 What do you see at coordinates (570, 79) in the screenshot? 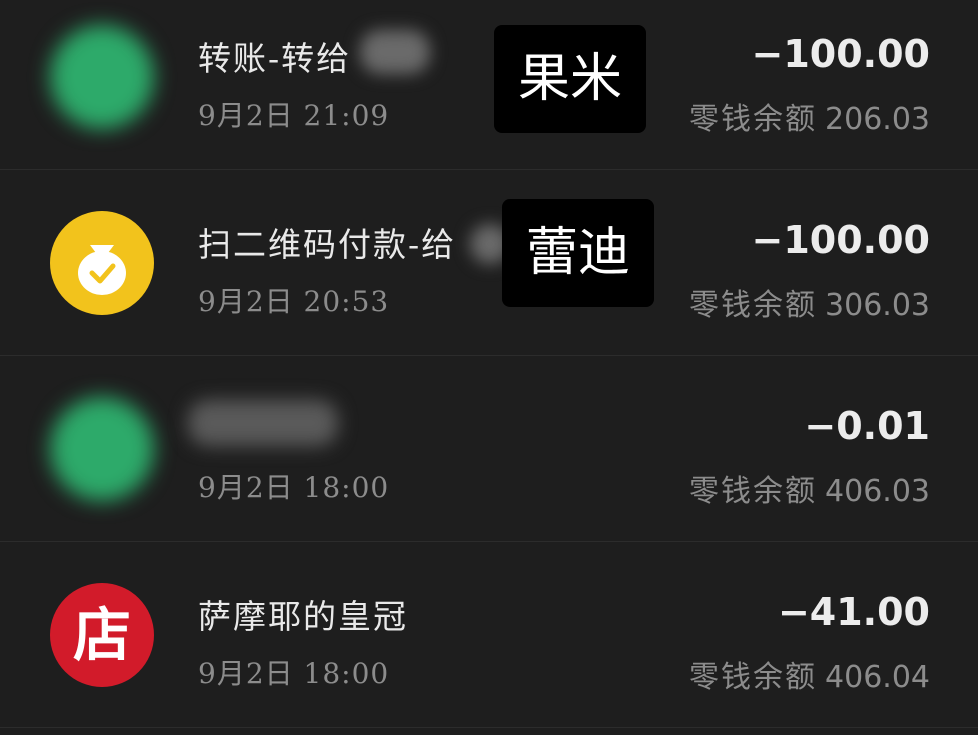
I see `redaction-label: 果米` at bounding box center [570, 79].